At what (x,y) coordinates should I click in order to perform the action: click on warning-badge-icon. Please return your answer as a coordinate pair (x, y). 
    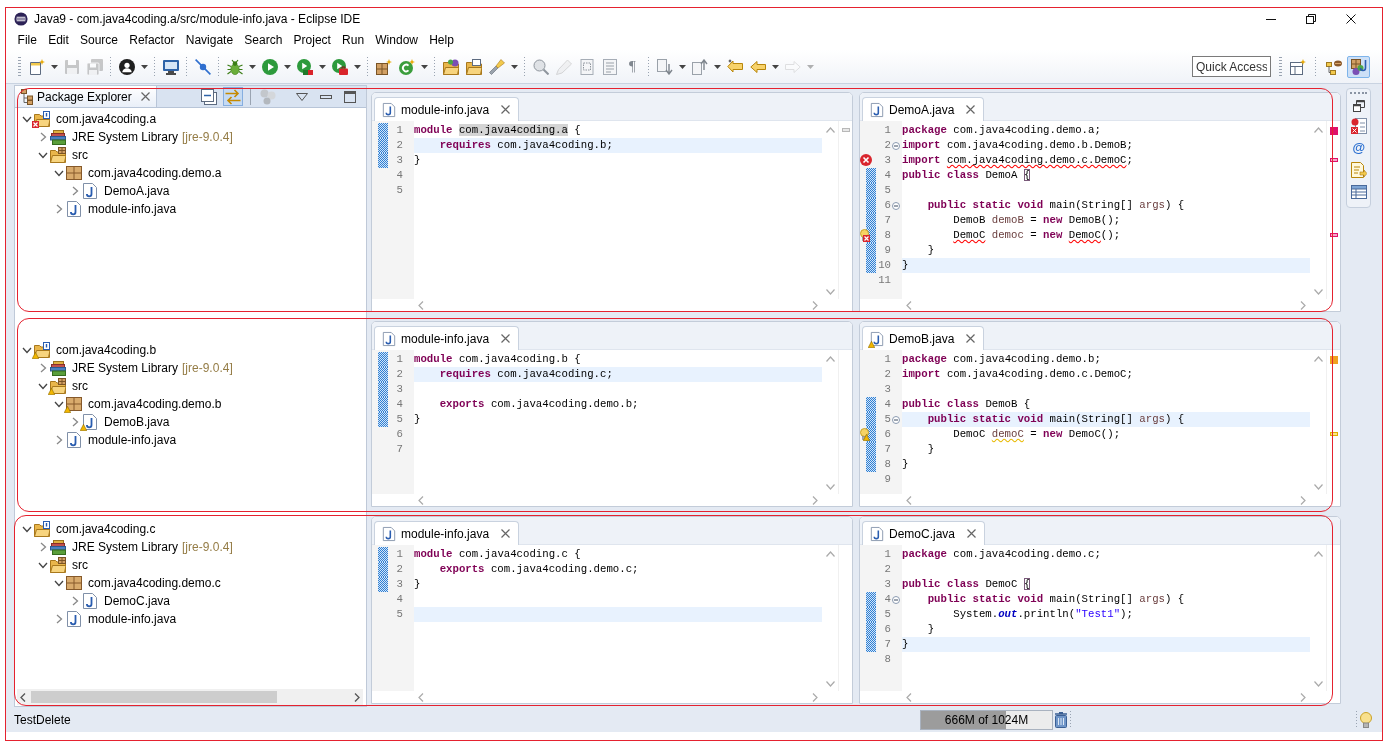
    Looking at the image, I should click on (866, 437).